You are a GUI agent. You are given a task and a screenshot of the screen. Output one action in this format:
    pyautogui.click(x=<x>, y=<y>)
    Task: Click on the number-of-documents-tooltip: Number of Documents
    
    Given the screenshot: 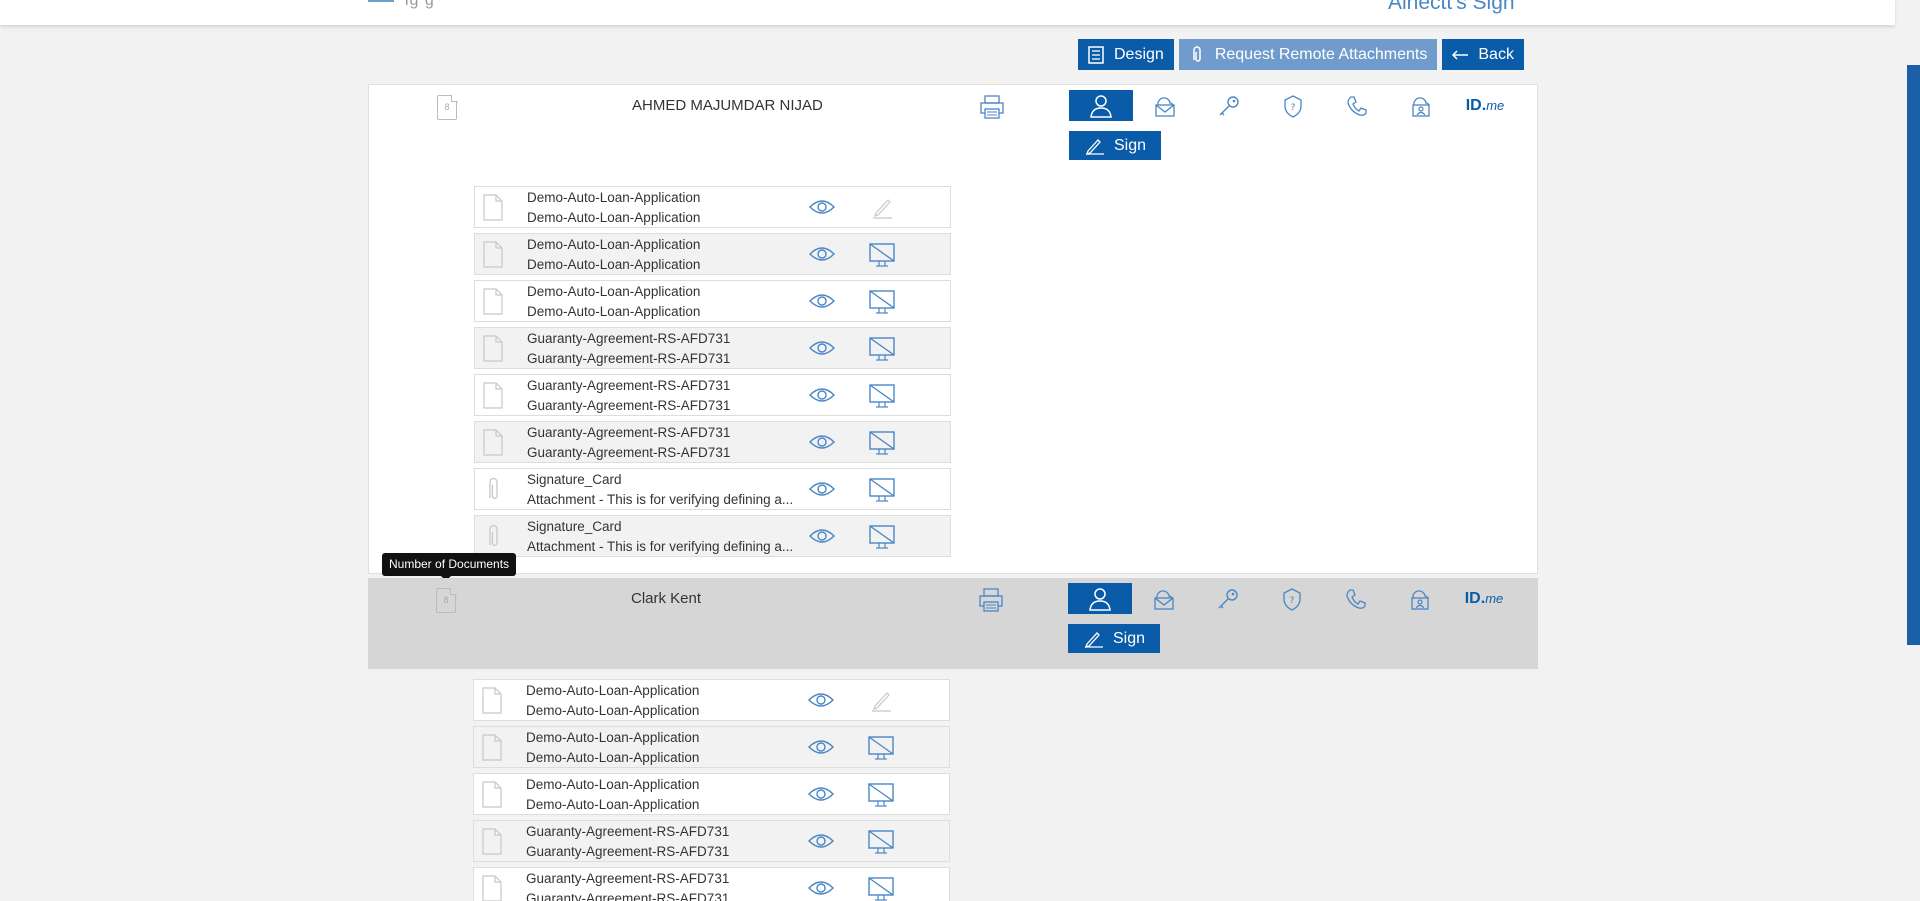 What is the action you would take?
    pyautogui.click(x=449, y=567)
    